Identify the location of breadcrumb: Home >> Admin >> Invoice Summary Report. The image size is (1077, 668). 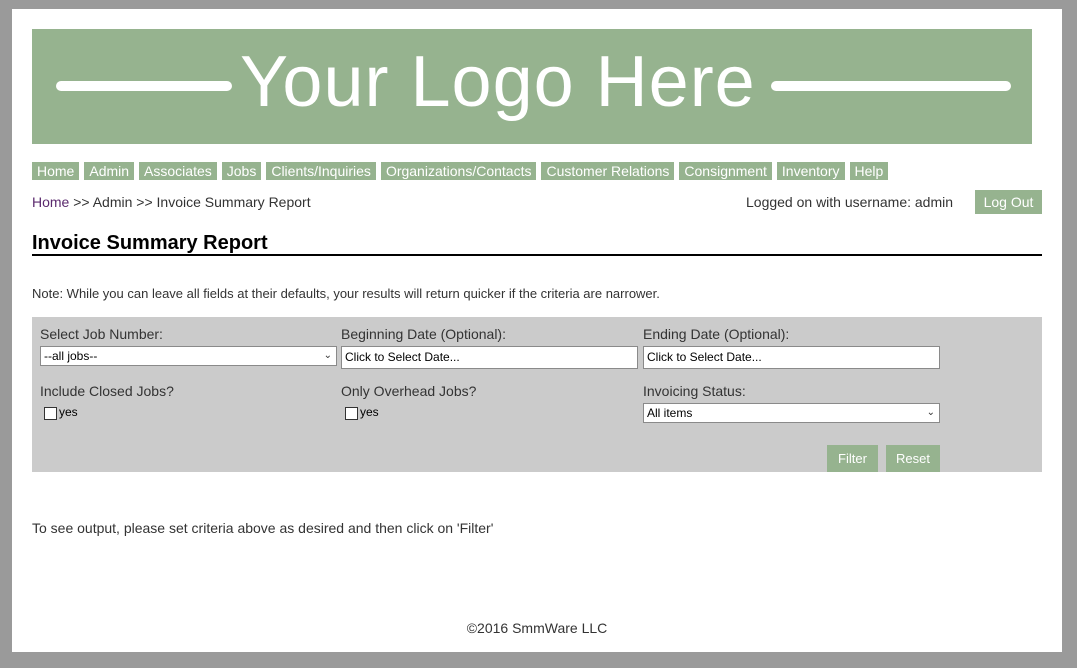
(171, 202).